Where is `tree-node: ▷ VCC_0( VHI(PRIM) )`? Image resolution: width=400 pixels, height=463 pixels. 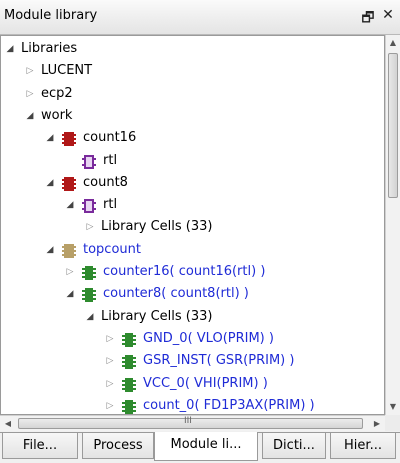 tree-node: ▷ VCC_0( VHI(PRIM) ) is located at coordinates (243, 384).